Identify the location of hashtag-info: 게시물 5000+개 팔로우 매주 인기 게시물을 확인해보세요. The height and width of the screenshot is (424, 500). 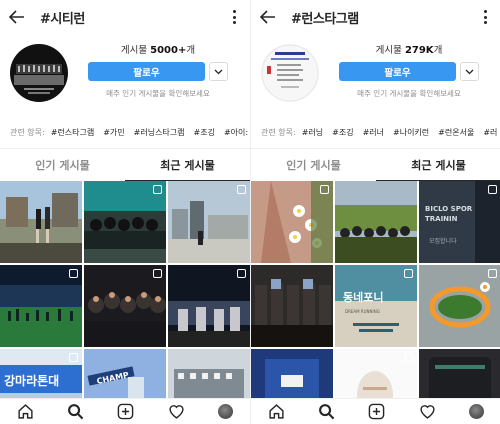
(158, 70).